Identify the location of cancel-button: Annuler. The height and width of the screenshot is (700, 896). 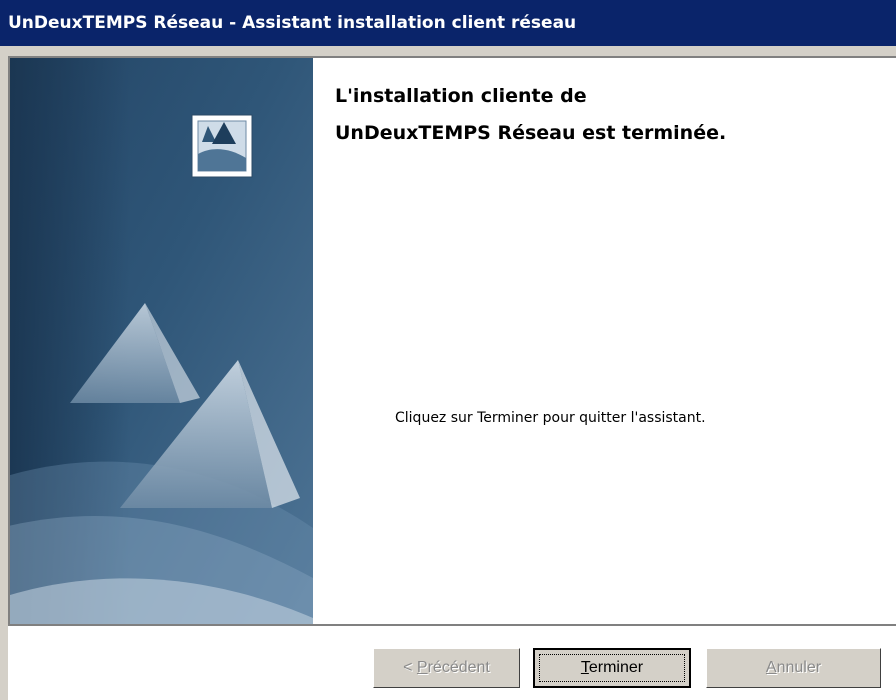
(793, 668).